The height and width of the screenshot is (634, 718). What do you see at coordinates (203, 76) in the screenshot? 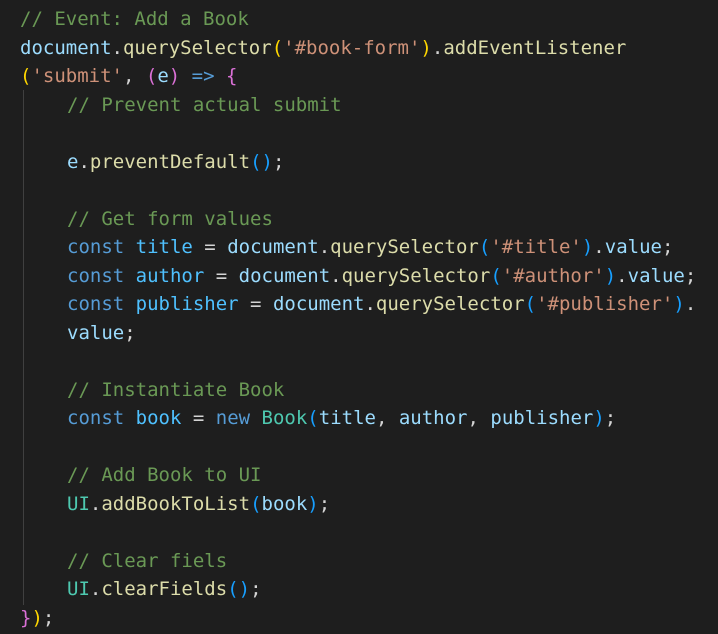
I see `code-token: =>` at bounding box center [203, 76].